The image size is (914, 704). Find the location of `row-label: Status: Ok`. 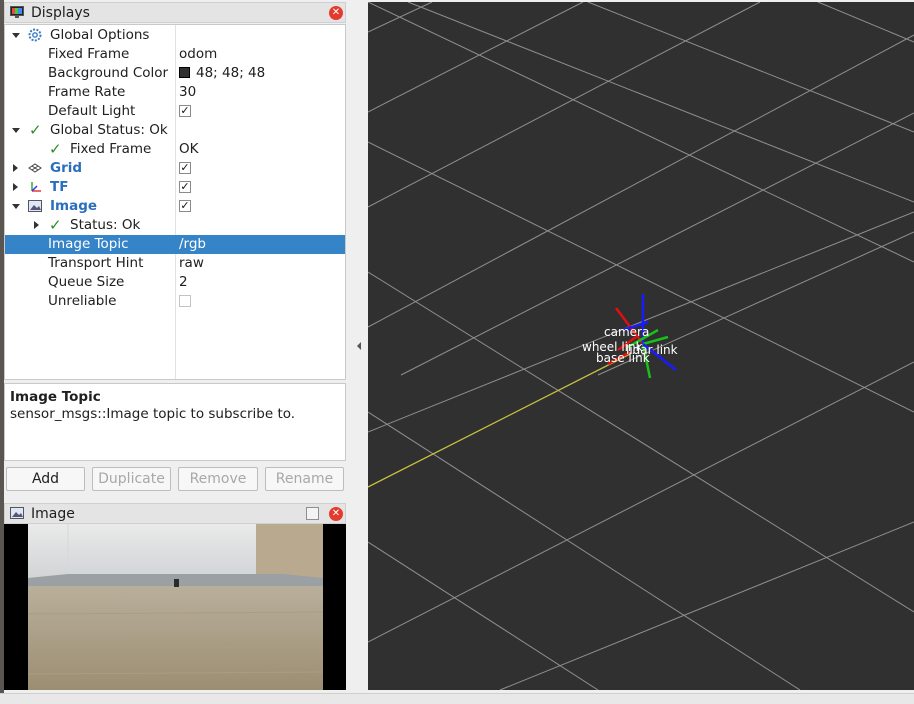

row-label: Status: Ok is located at coordinates (105, 225).